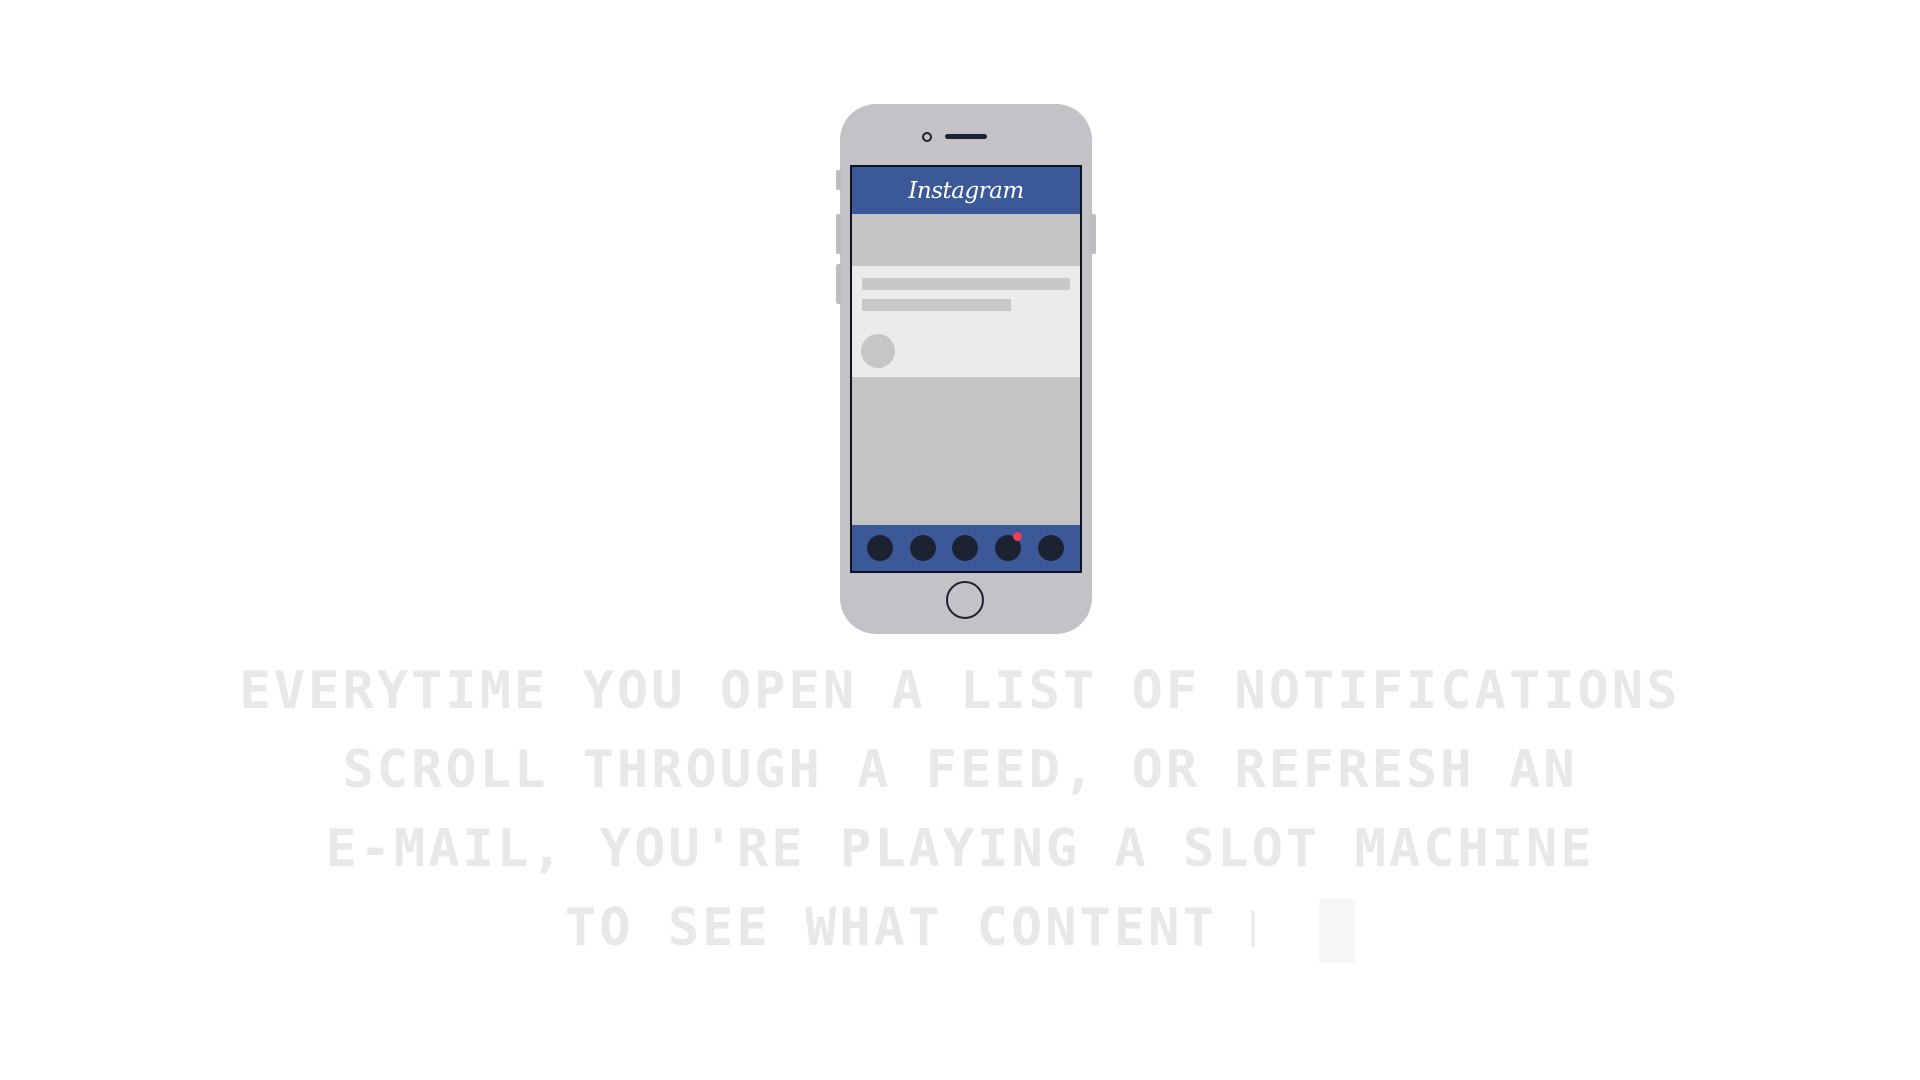 The image size is (1920, 1080). Describe the element at coordinates (839, 180) in the screenshot. I see `mute-switch` at that location.